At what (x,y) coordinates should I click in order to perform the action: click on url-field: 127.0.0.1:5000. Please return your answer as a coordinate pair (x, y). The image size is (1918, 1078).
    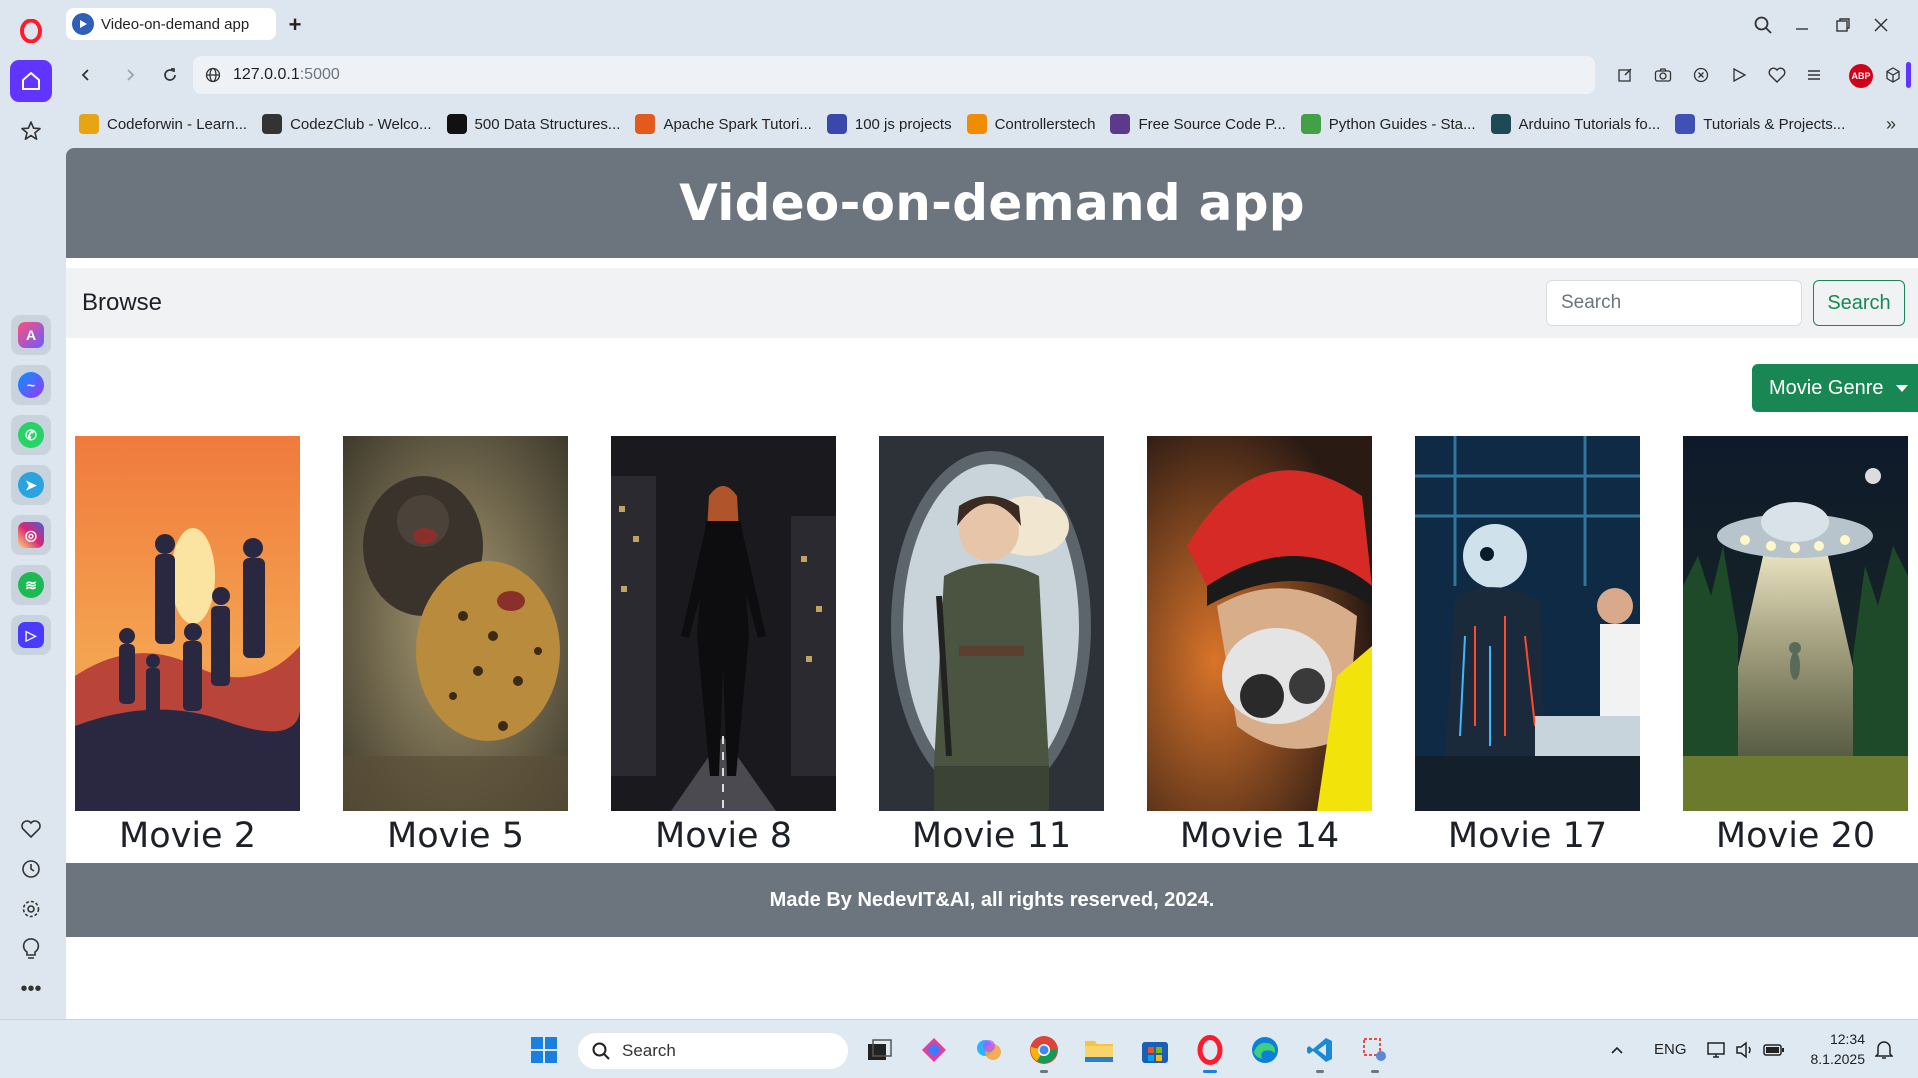
    Looking at the image, I should click on (894, 75).